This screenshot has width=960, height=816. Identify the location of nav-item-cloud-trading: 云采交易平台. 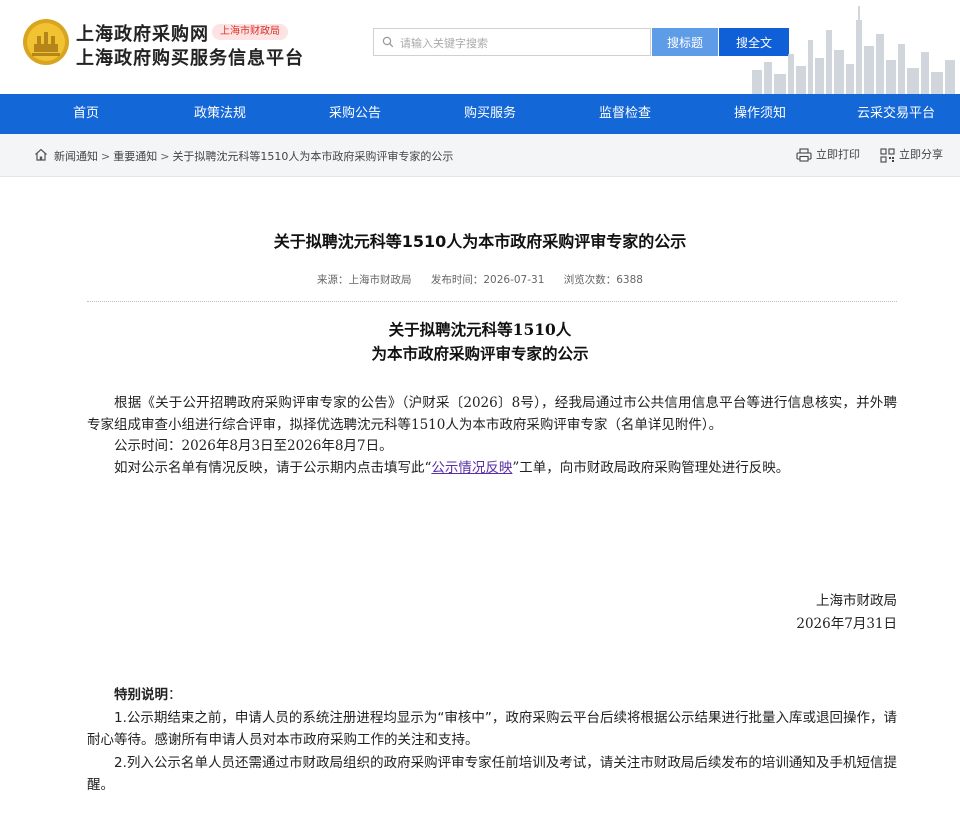
(896, 114).